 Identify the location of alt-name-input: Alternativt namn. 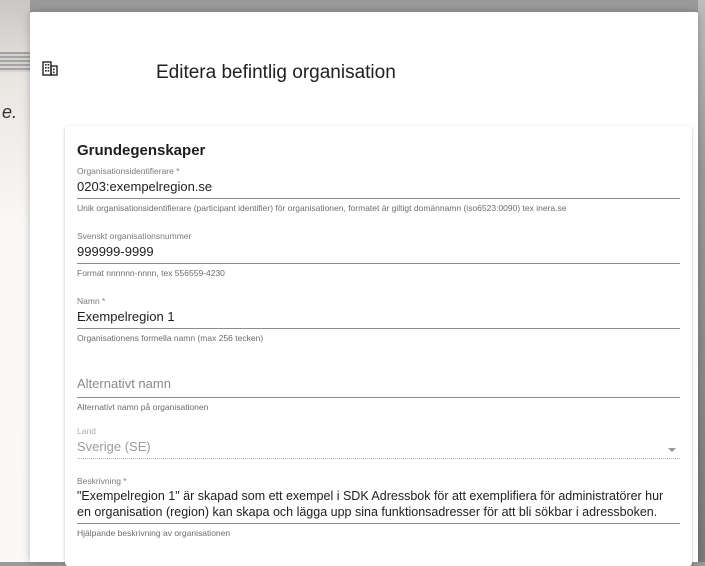
(378, 384).